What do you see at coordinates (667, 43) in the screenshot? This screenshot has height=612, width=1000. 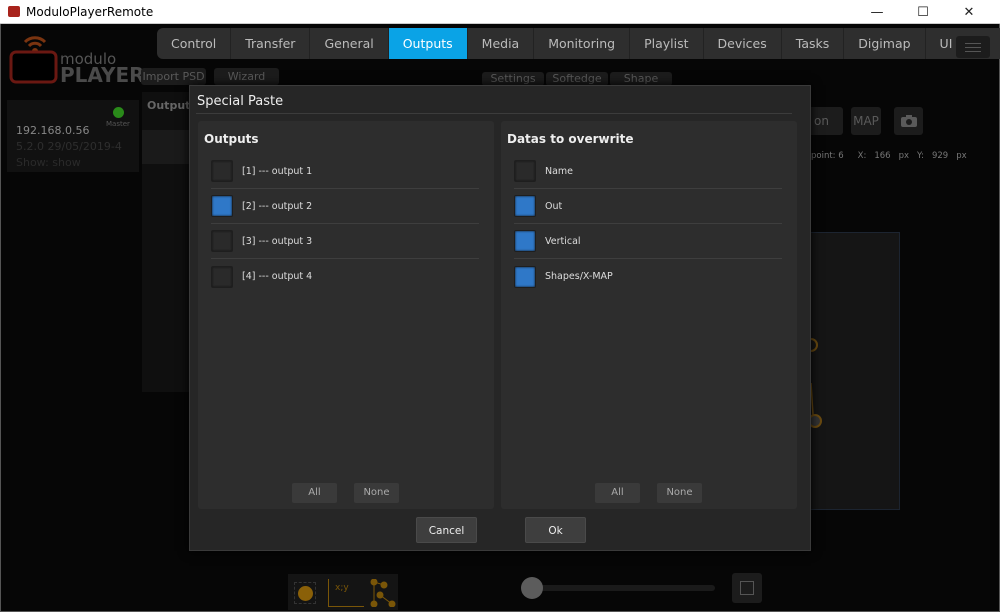 I see `tab-playlist: Playlist` at bounding box center [667, 43].